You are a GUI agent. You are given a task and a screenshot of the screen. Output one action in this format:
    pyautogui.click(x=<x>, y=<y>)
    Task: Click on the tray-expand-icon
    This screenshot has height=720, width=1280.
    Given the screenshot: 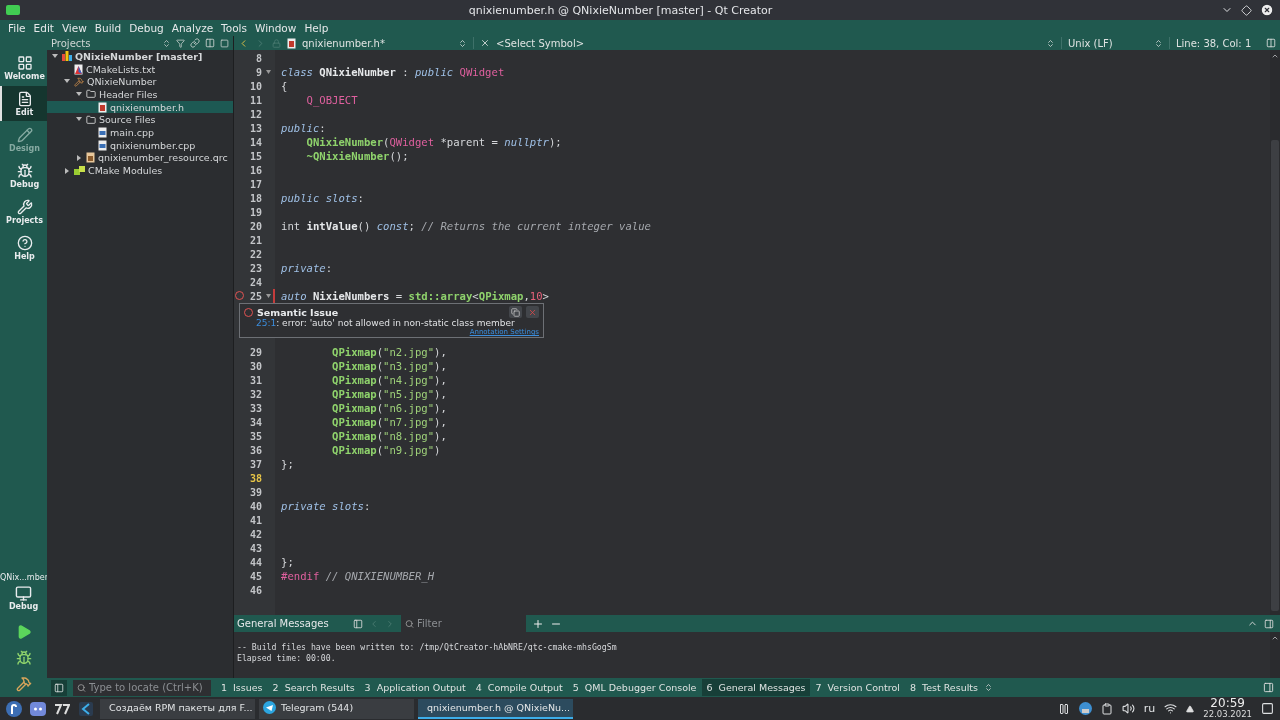 What is the action you would take?
    pyautogui.click(x=1190, y=708)
    